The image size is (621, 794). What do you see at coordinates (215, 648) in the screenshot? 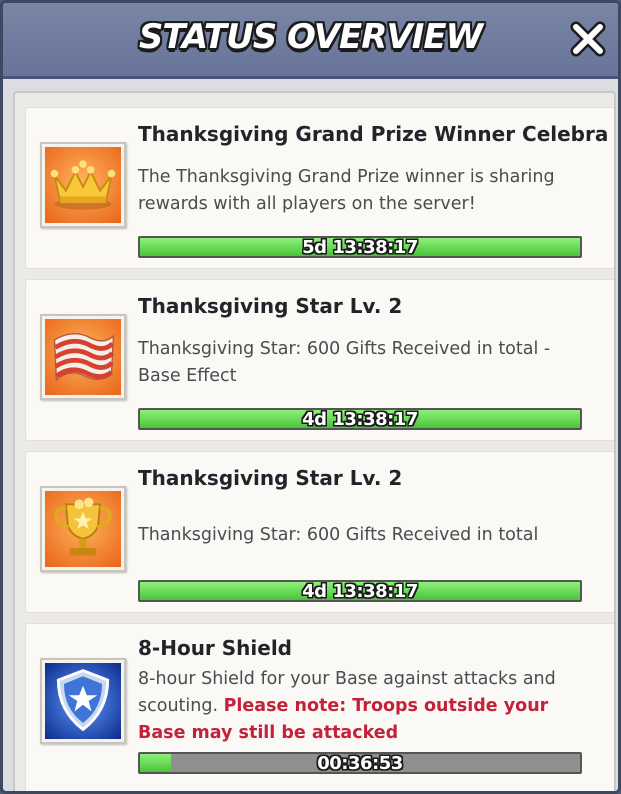
I see `effect-title: 8-Hour Shield` at bounding box center [215, 648].